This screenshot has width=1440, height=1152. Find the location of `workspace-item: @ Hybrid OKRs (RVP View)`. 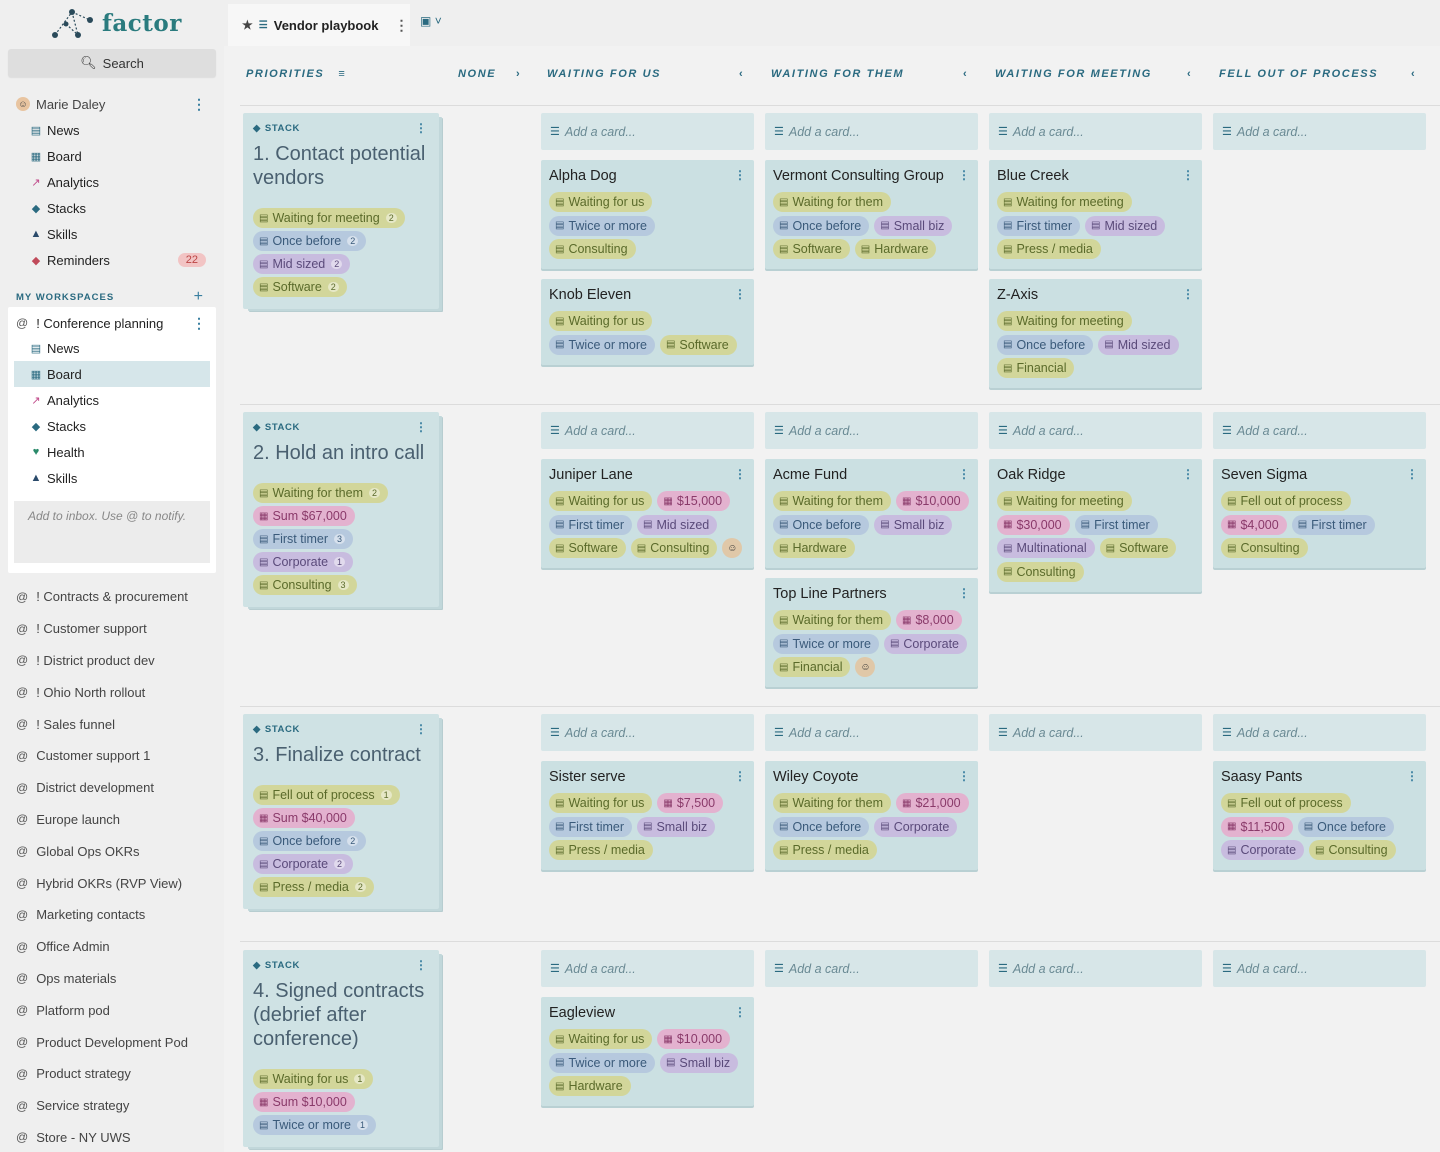

workspace-item: @ Hybrid OKRs (RVP View) is located at coordinates (112, 883).